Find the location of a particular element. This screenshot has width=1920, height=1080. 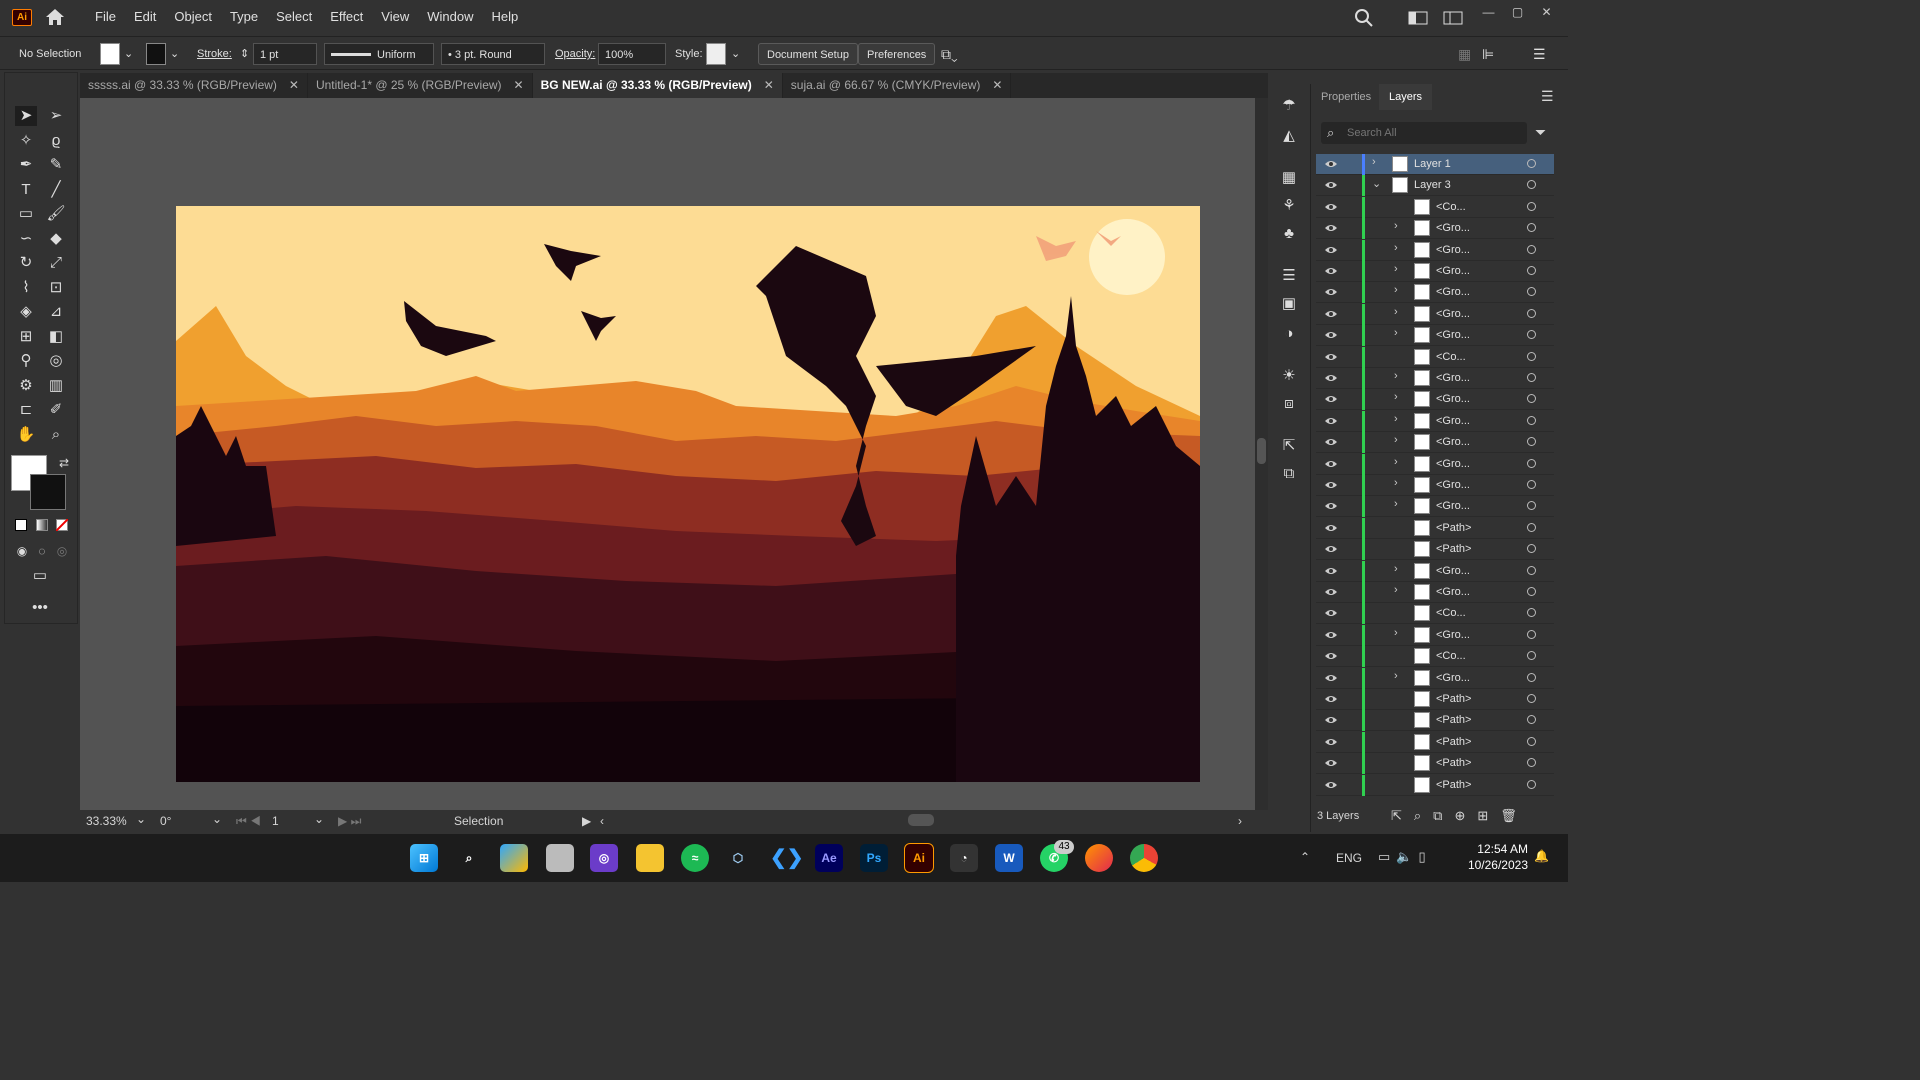

firefox-icon is located at coordinates (1099, 858).